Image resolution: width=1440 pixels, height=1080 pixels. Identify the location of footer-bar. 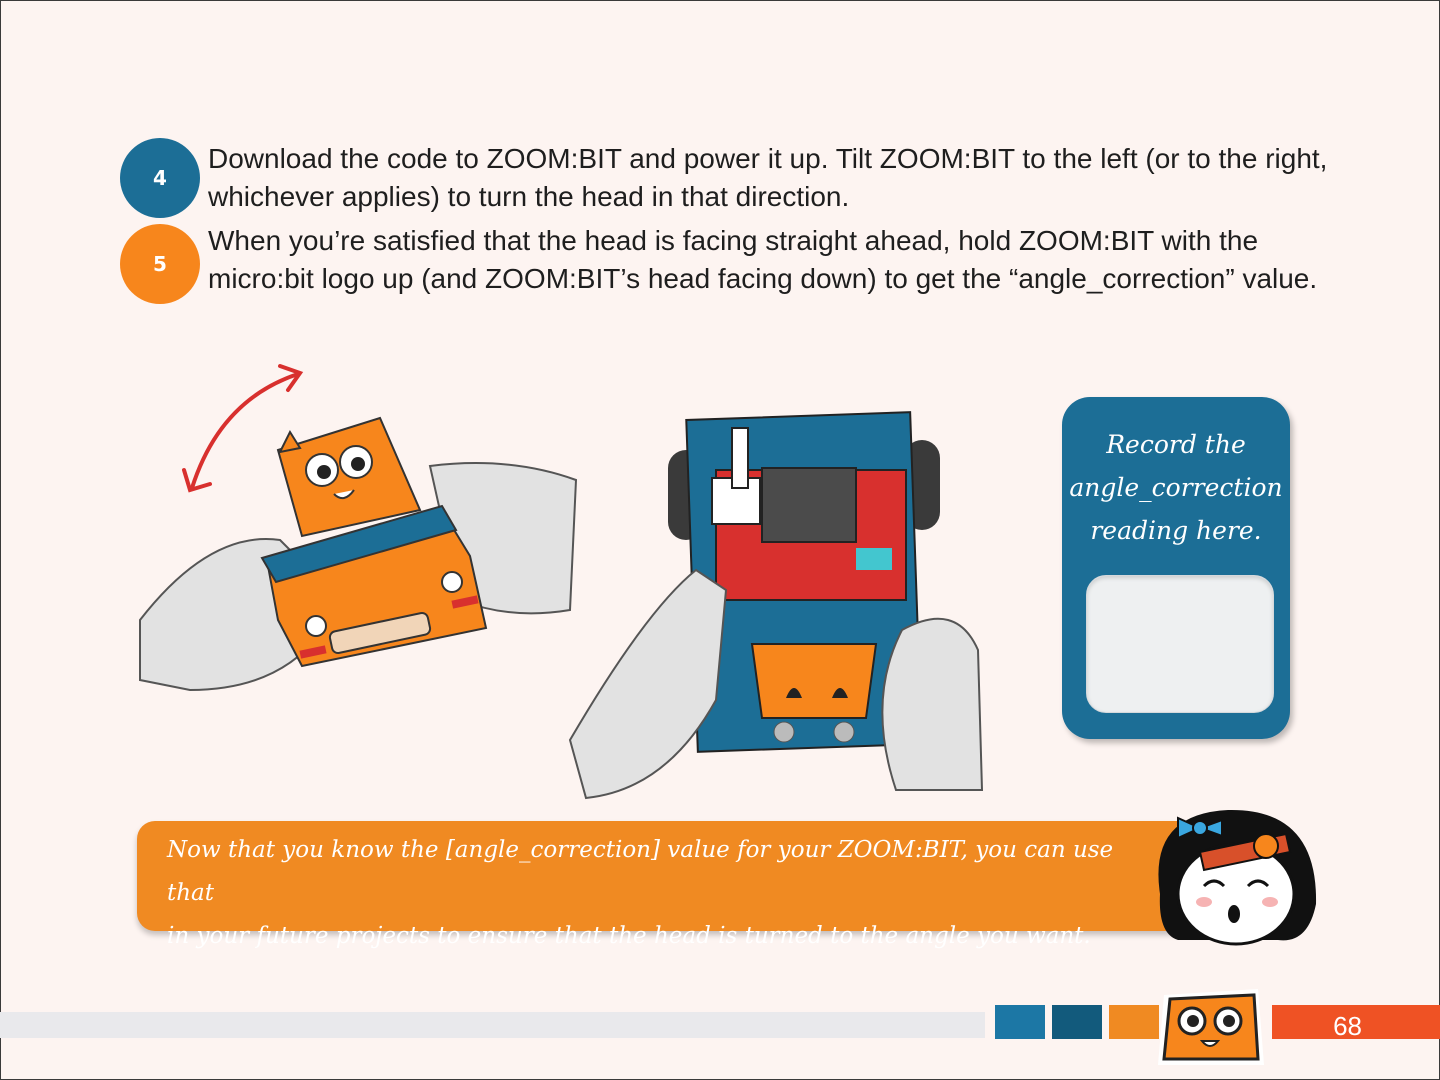
(492, 1025).